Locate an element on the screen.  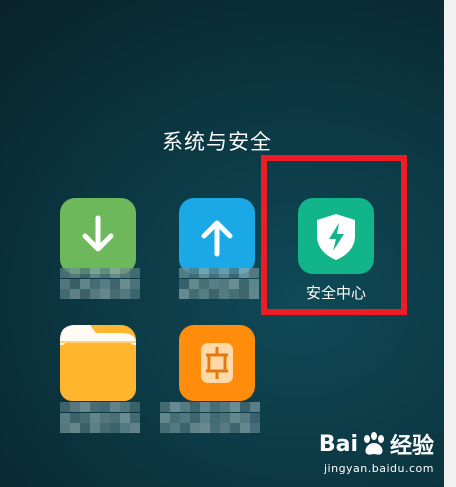
app-upload-button is located at coordinates (217, 236).